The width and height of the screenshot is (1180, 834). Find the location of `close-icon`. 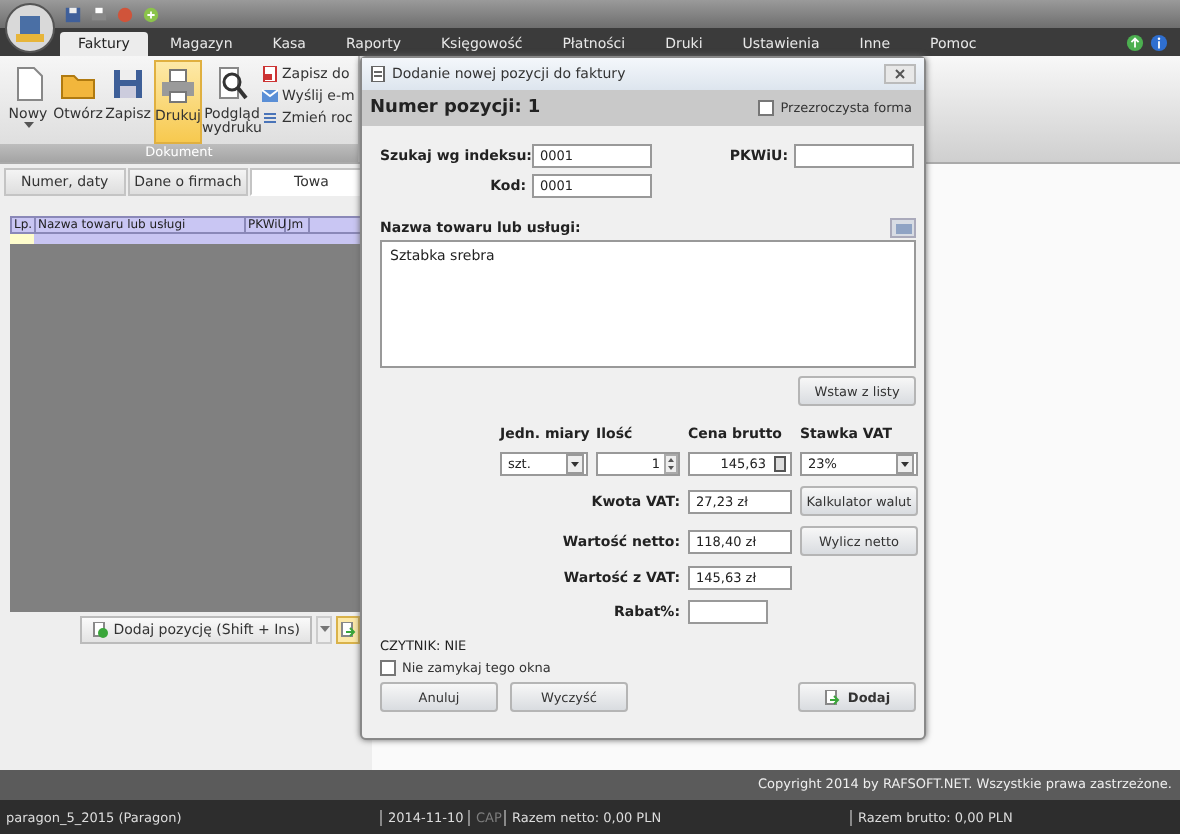

close-icon is located at coordinates (900, 74).